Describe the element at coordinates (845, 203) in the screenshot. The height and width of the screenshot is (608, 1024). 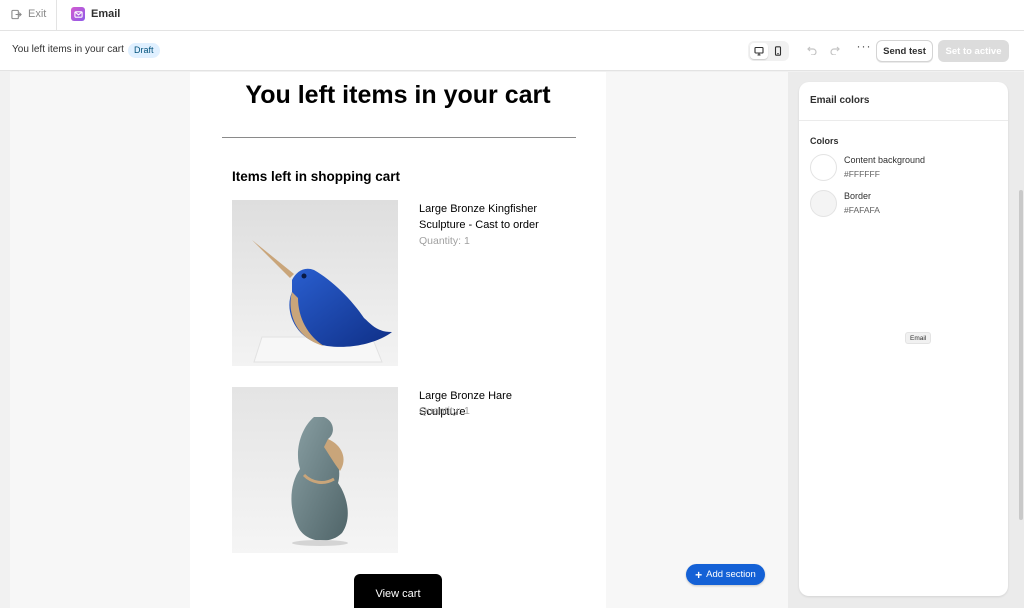
I see `border-color-setting: Border #FAFAFA` at that location.